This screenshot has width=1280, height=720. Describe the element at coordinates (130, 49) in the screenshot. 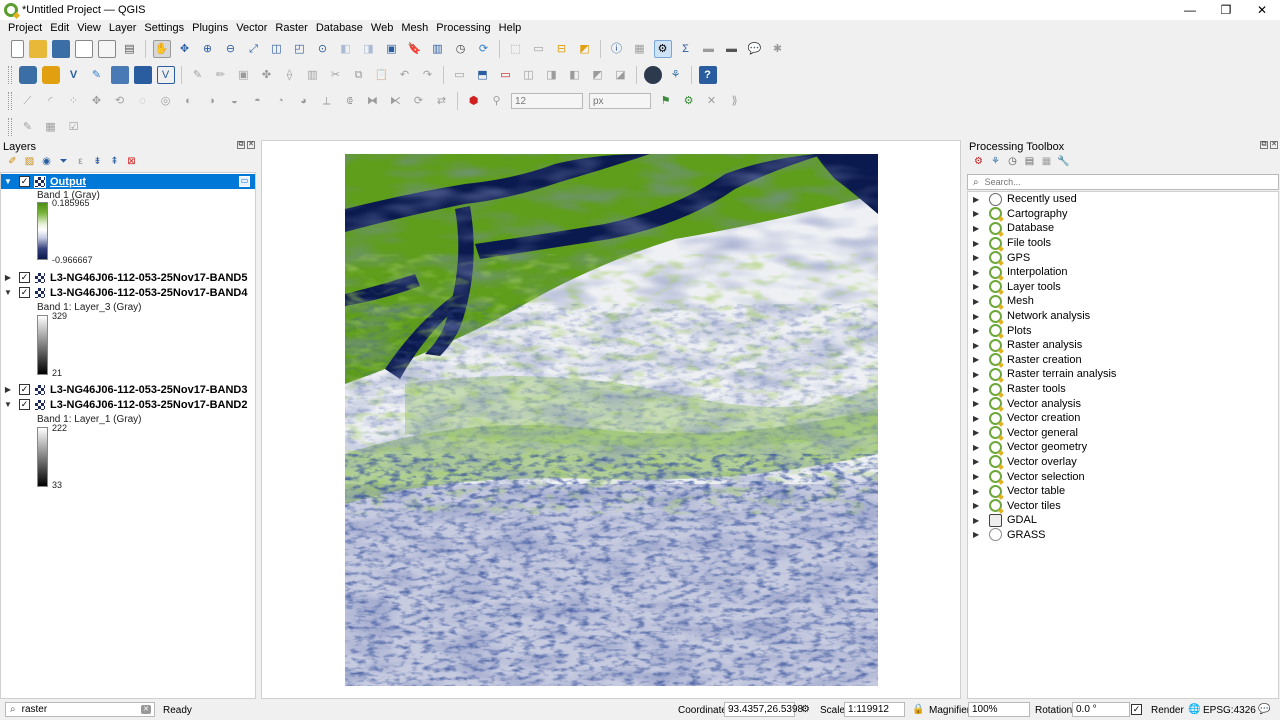

I see `style-manager-icon: ▤` at that location.